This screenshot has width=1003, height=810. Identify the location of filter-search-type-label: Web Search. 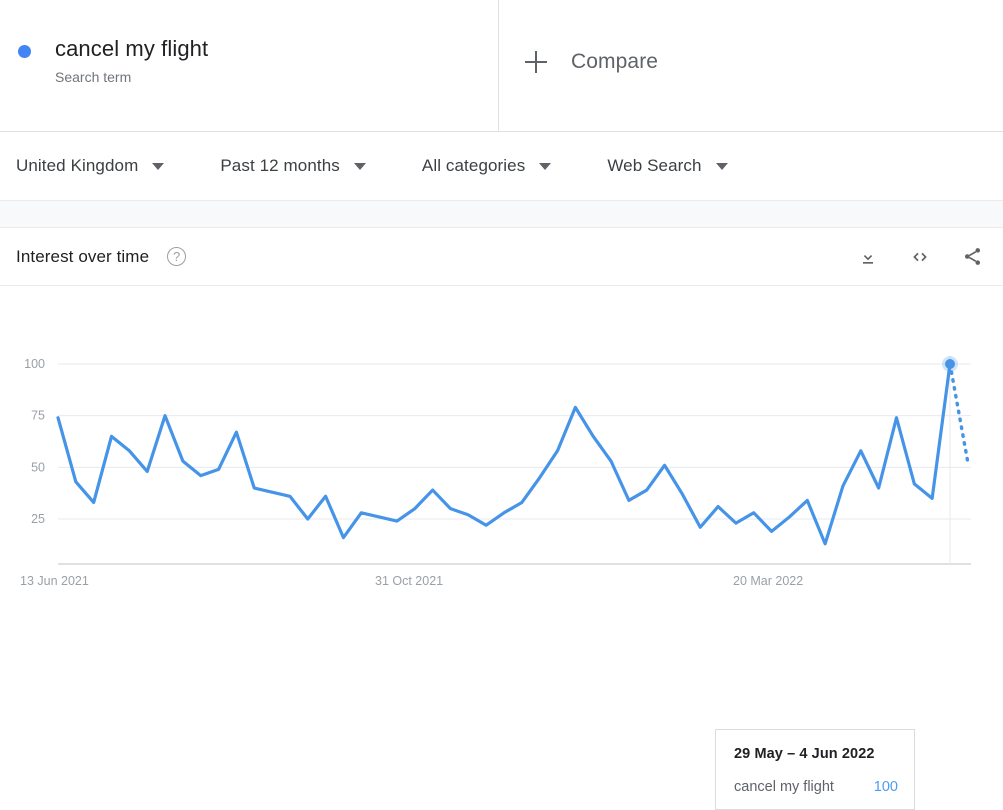
(654, 165).